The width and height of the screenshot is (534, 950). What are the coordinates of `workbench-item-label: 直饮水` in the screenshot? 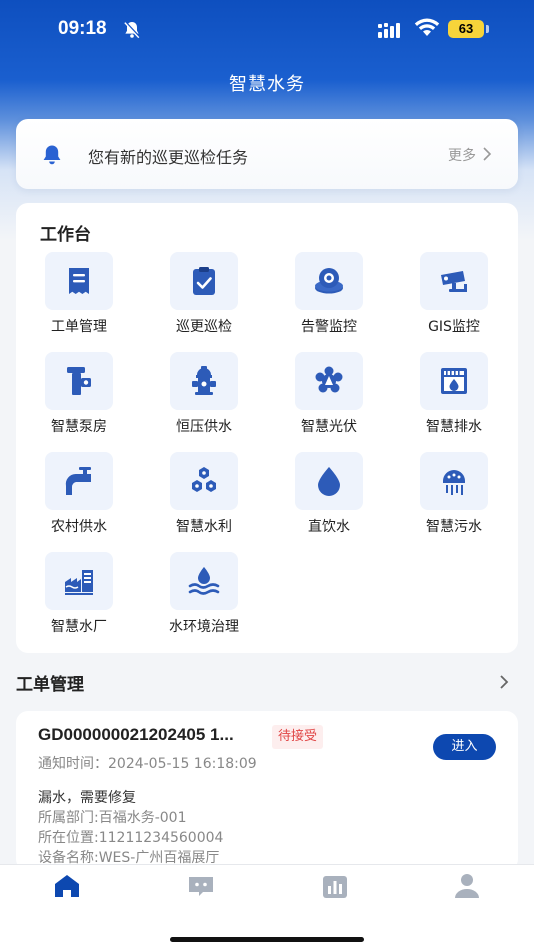 It's located at (329, 527).